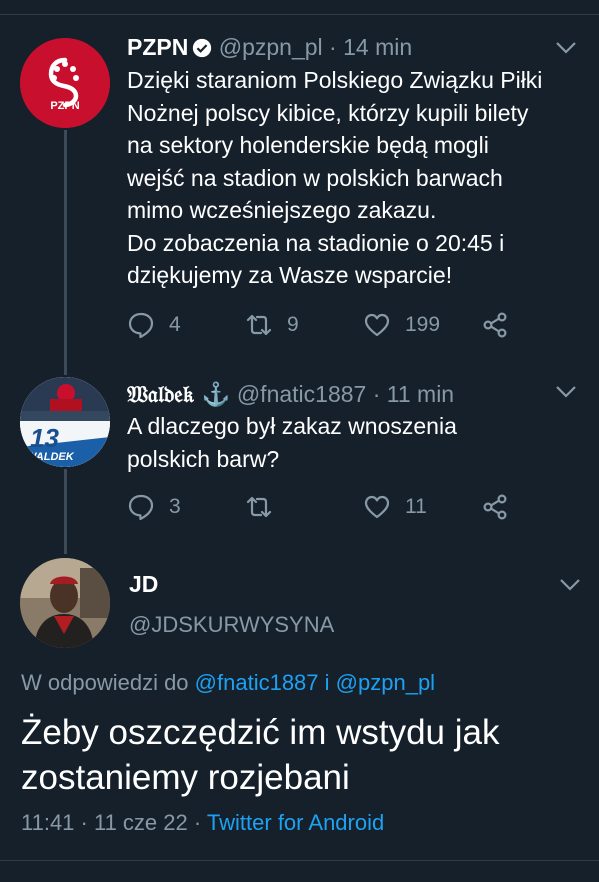 The height and width of the screenshot is (882, 599). I want to click on like-count: 11, so click(416, 506).